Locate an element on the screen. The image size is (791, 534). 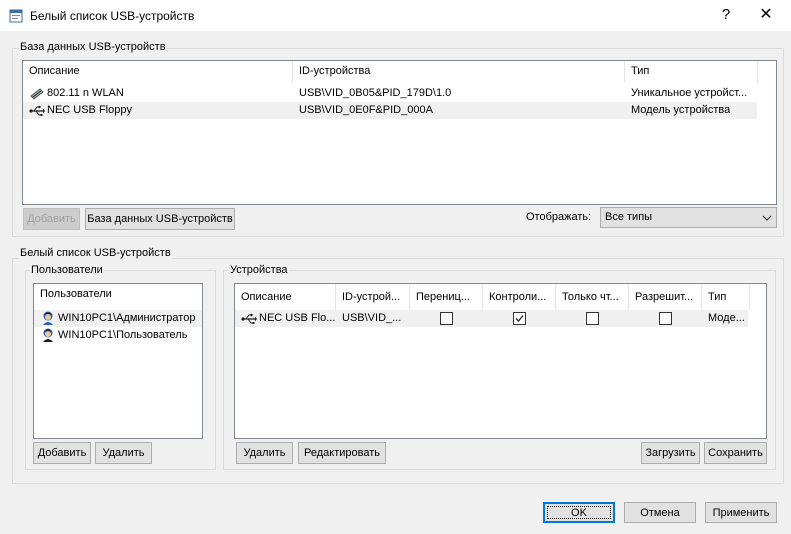
column-users: Пользователи is located at coordinates (118, 295).